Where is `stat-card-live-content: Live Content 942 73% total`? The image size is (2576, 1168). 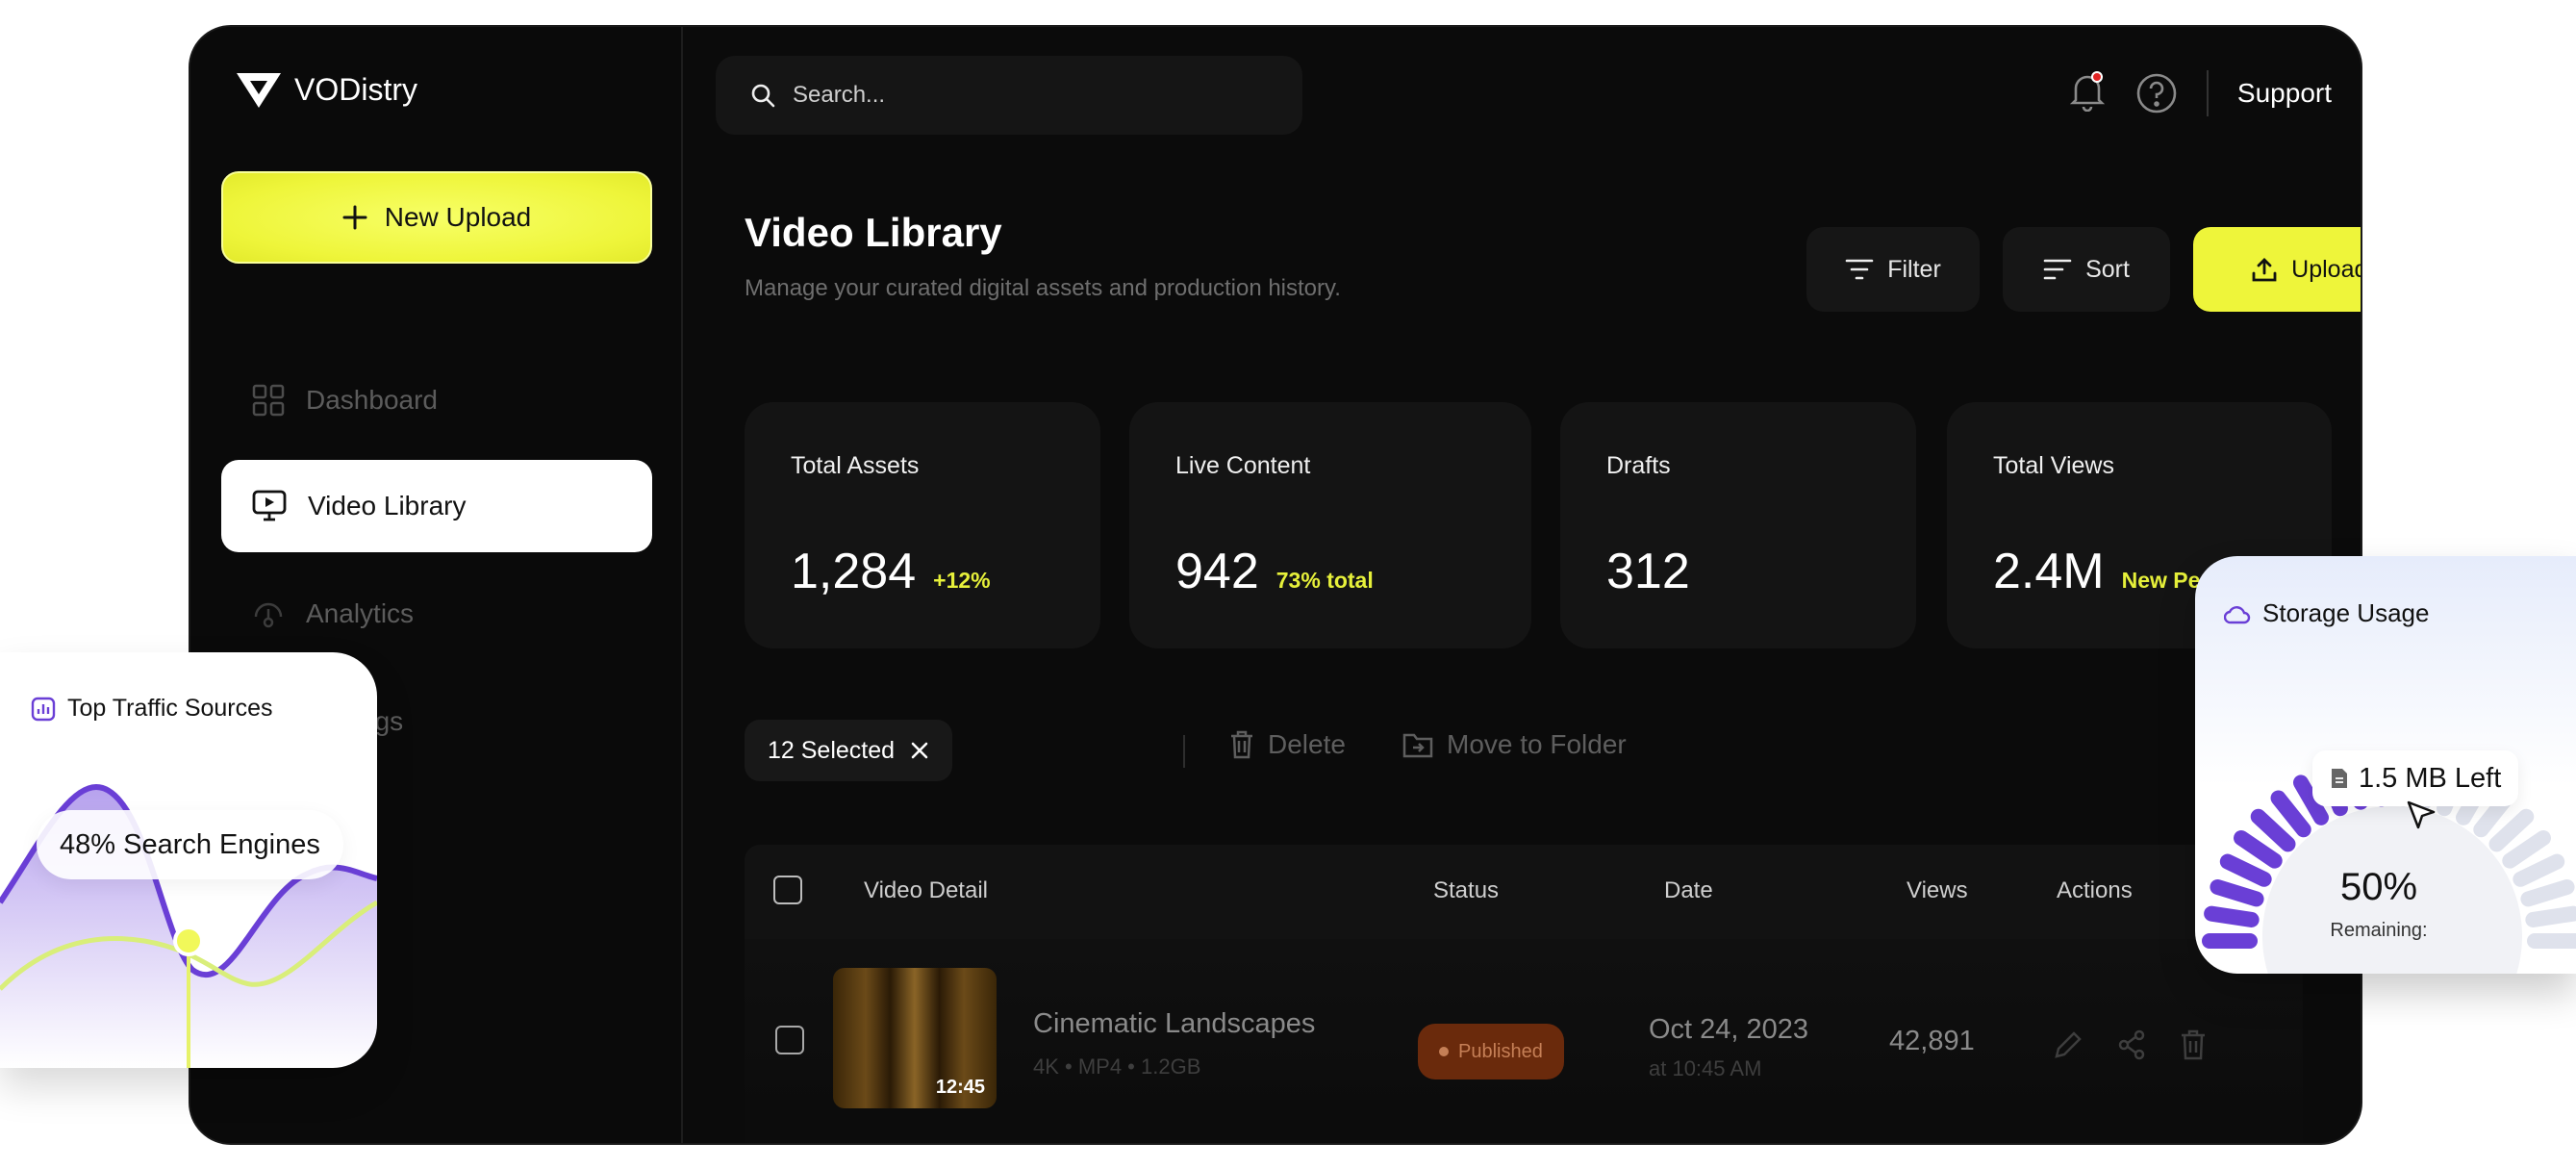
stat-card-live-content: Live Content 942 73% total is located at coordinates (1330, 525).